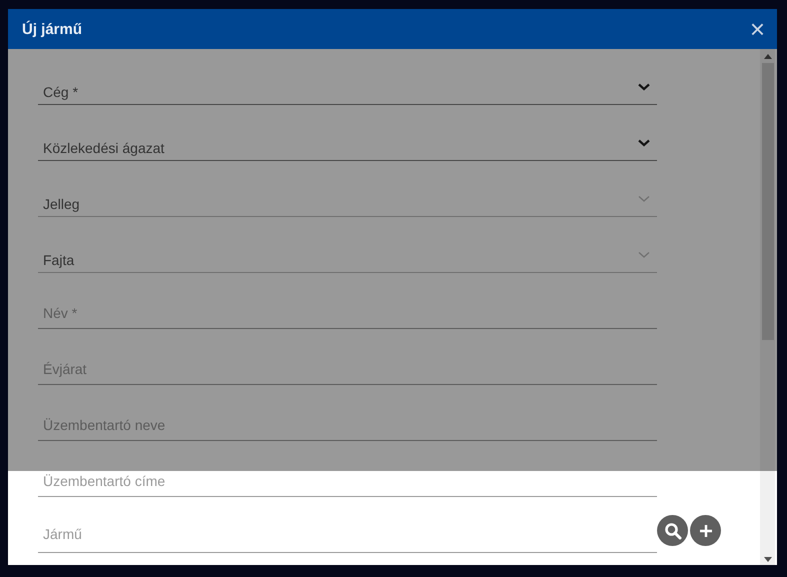 This screenshot has height=577, width=787. I want to click on scroll-down-icon, so click(768, 559).